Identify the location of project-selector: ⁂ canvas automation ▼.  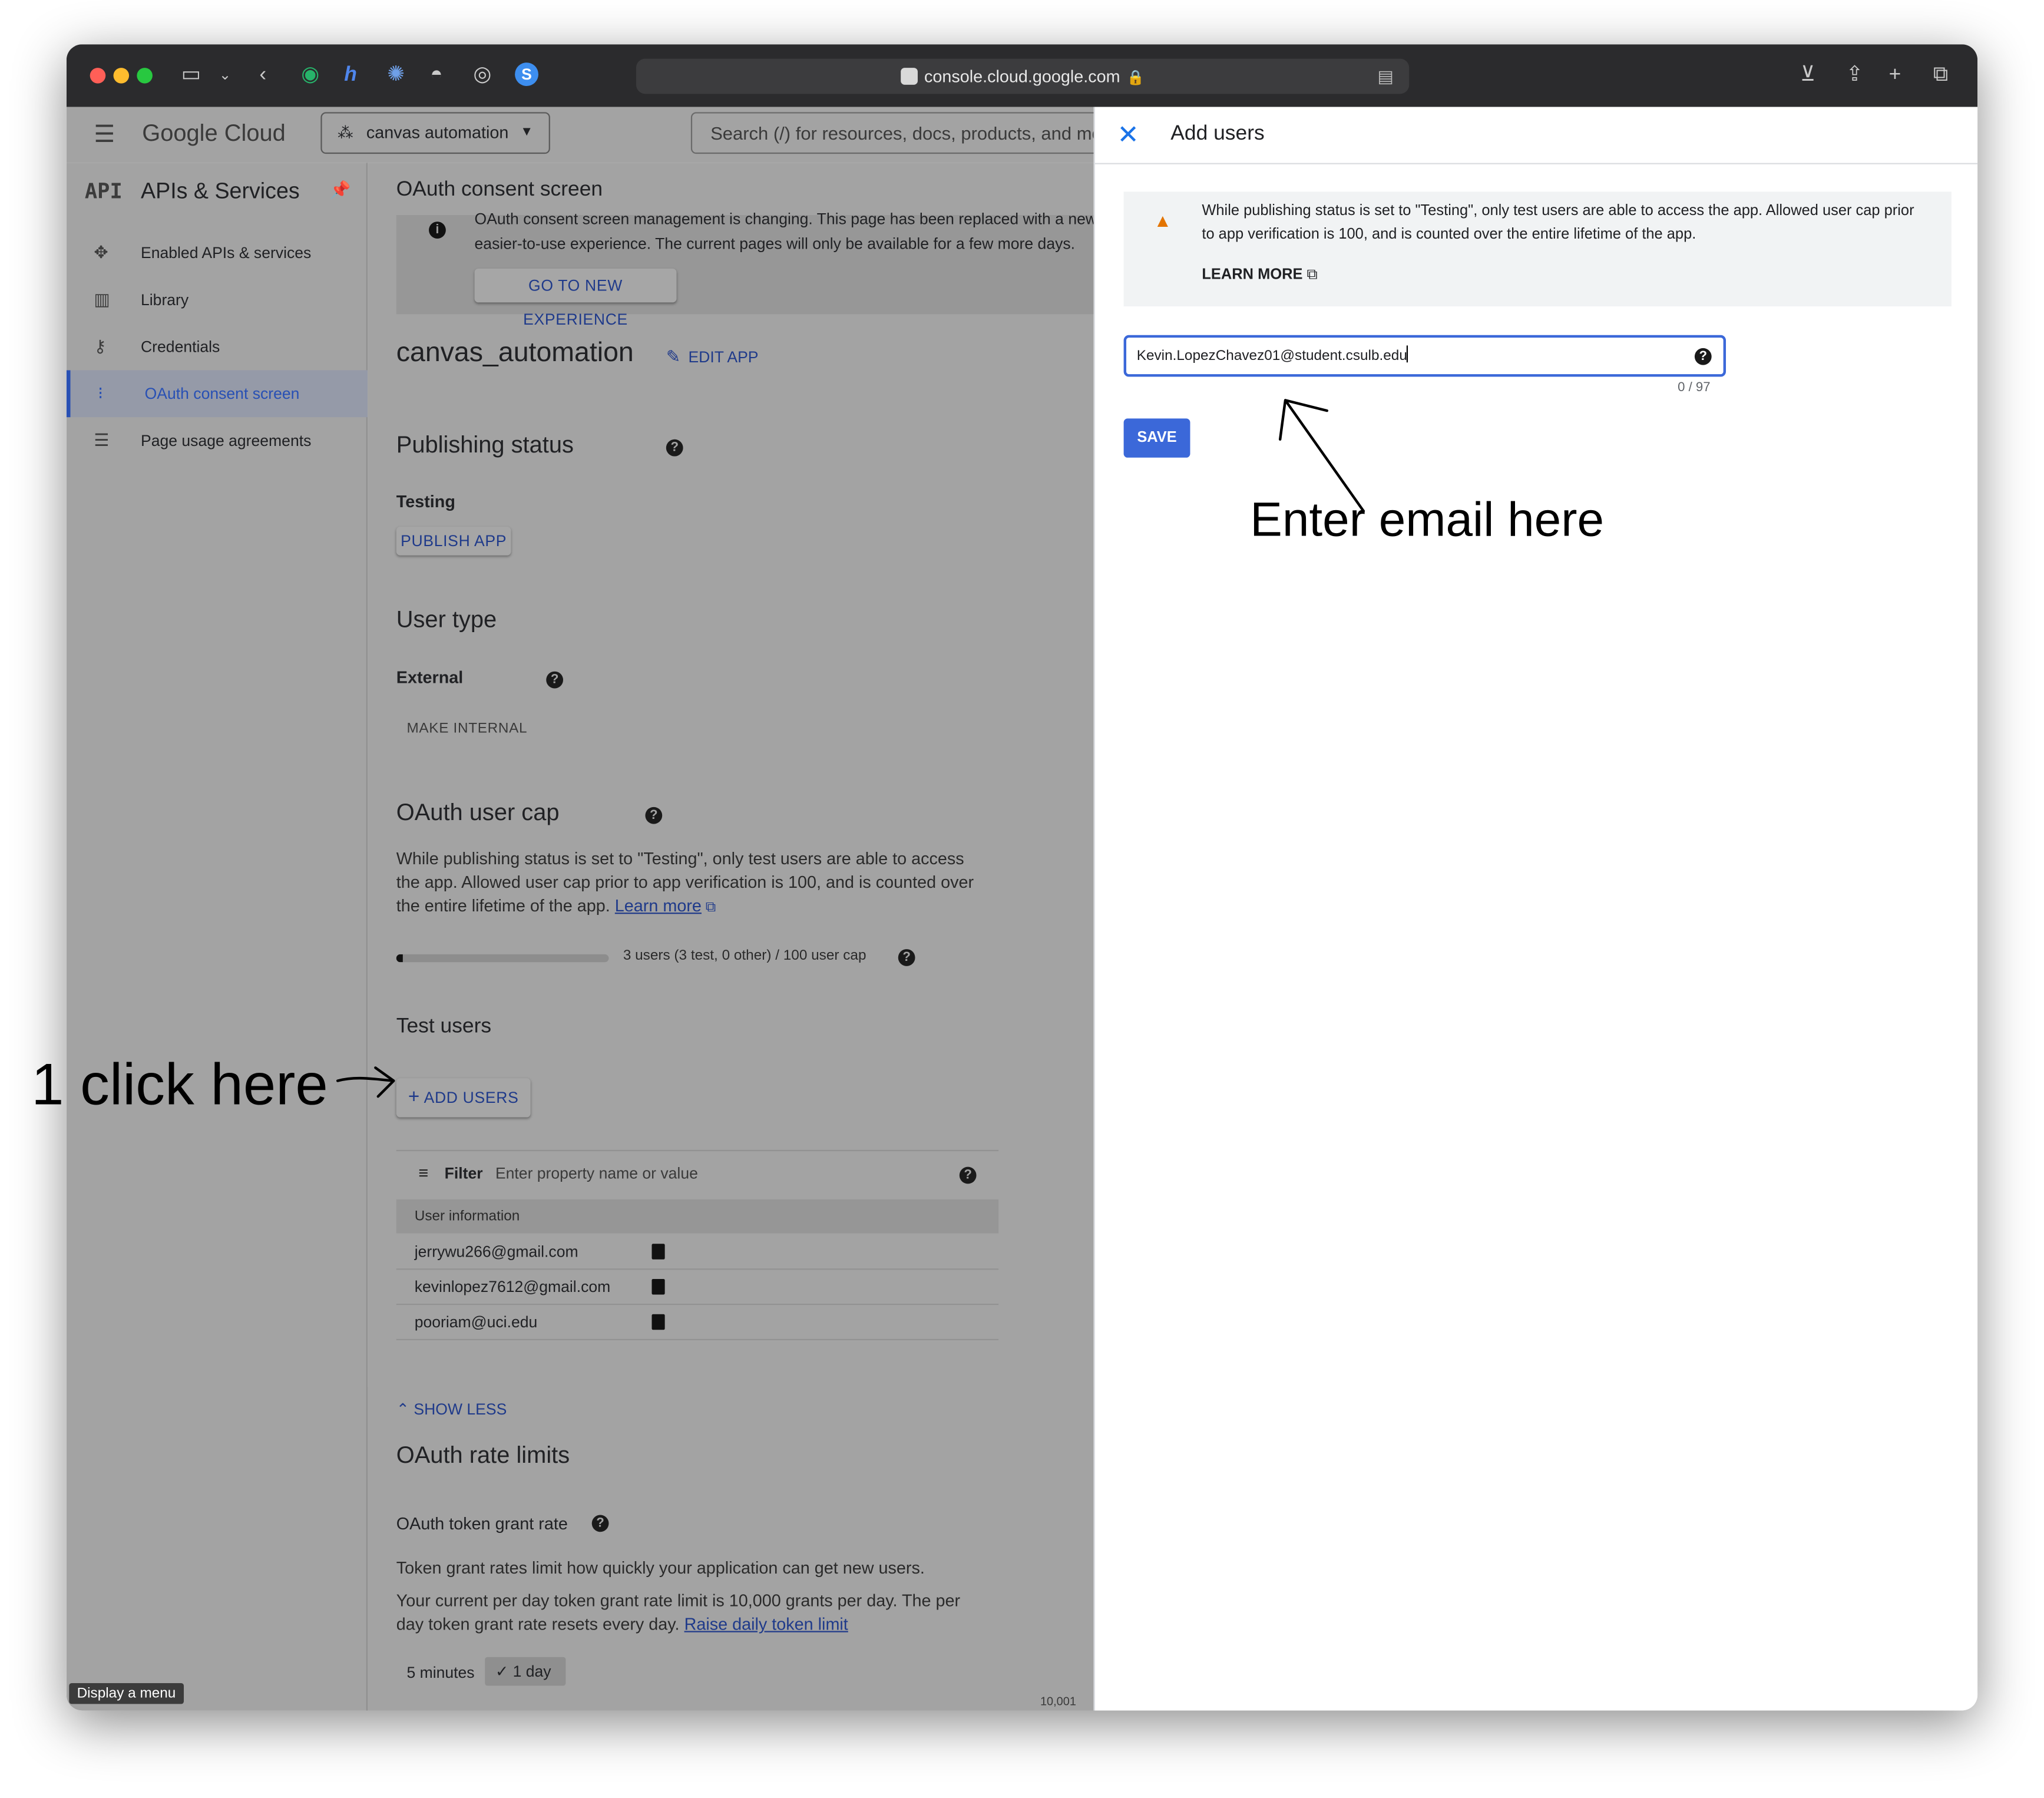
(435, 133).